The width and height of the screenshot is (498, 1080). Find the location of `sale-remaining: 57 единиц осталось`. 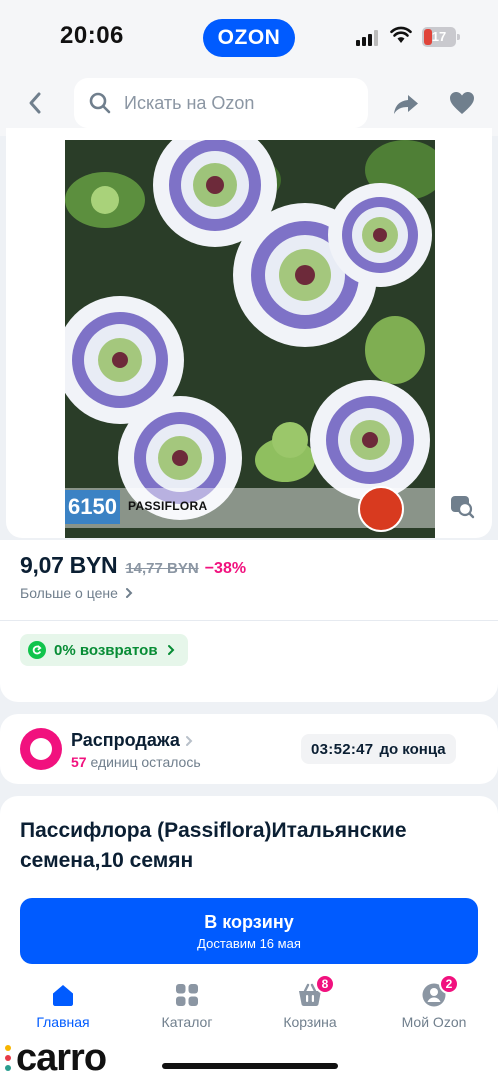

sale-remaining: 57 единиц осталось is located at coordinates (136, 762).